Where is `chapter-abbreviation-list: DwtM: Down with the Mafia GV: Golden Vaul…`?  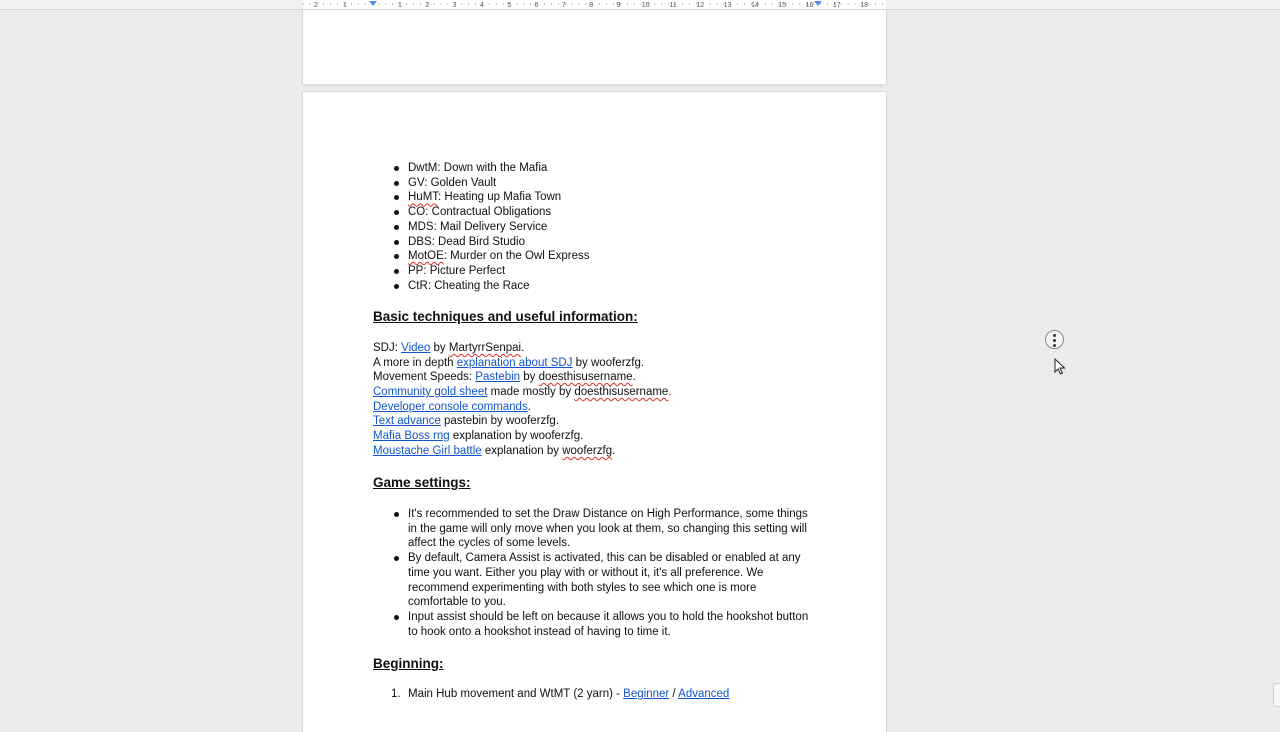
chapter-abbreviation-list: DwtM: Down with the Mafia GV: Golden Vaul… is located at coordinates (481, 227).